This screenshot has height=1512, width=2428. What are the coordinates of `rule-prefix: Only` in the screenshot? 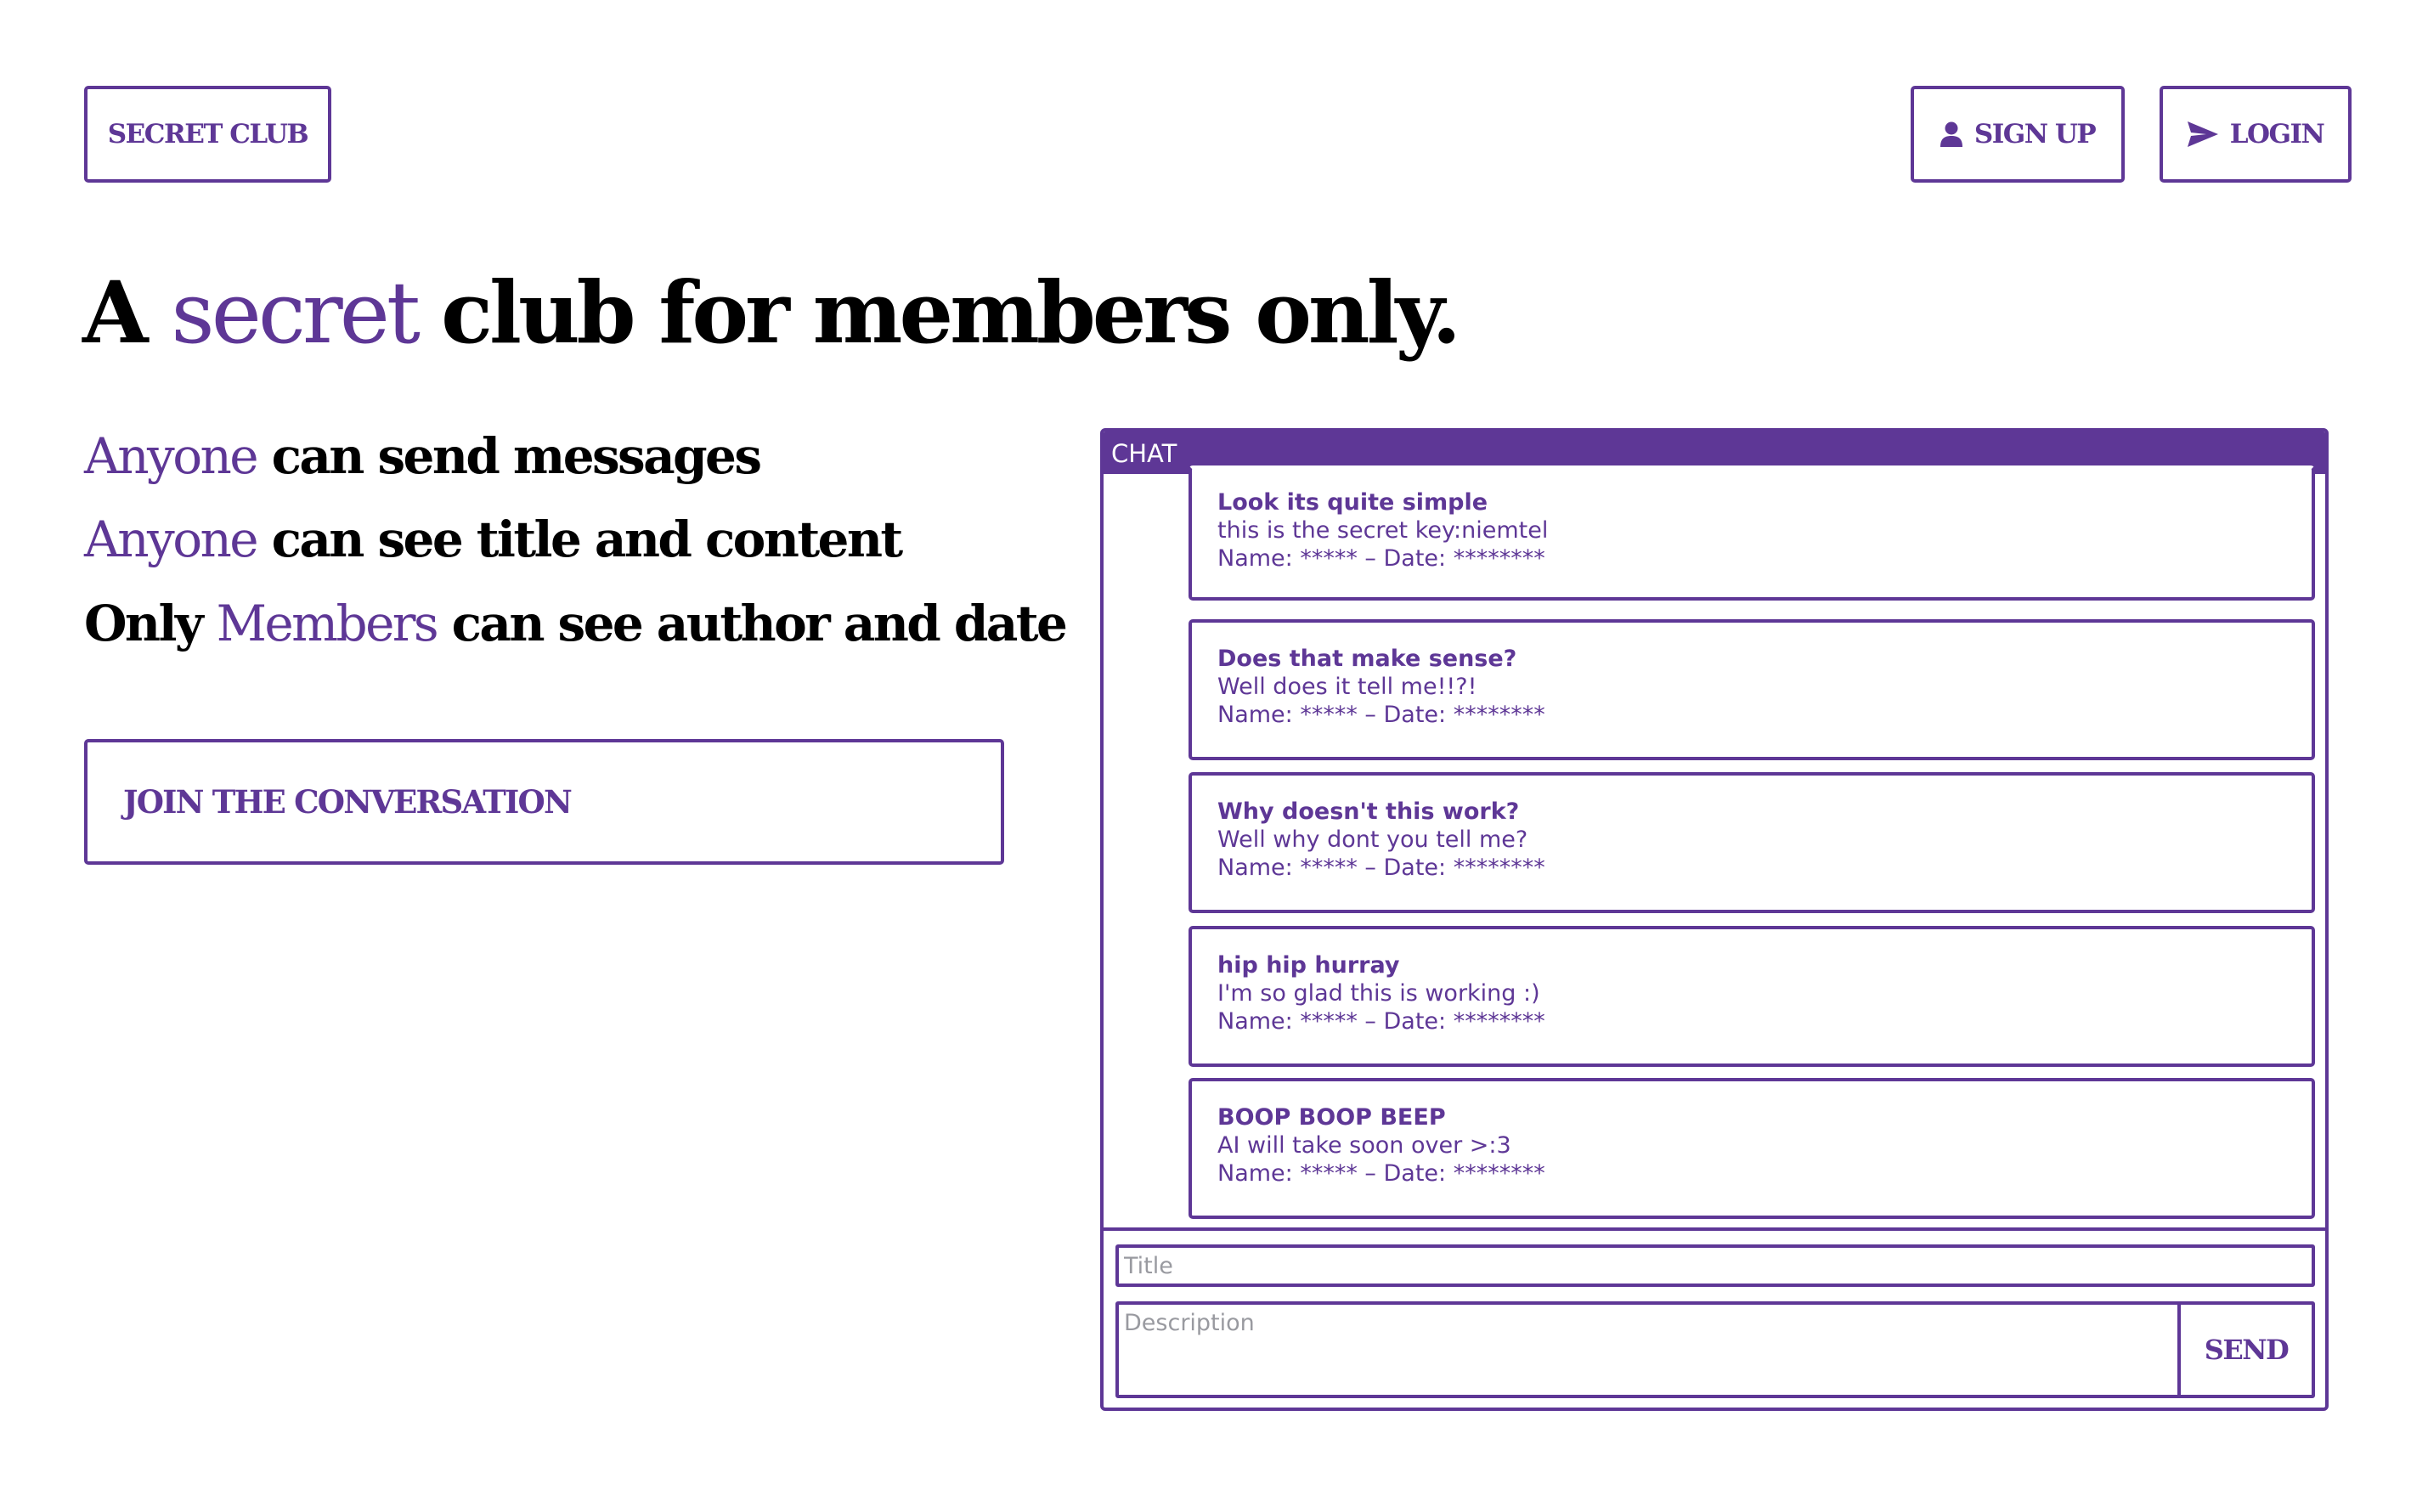 It's located at (150, 623).